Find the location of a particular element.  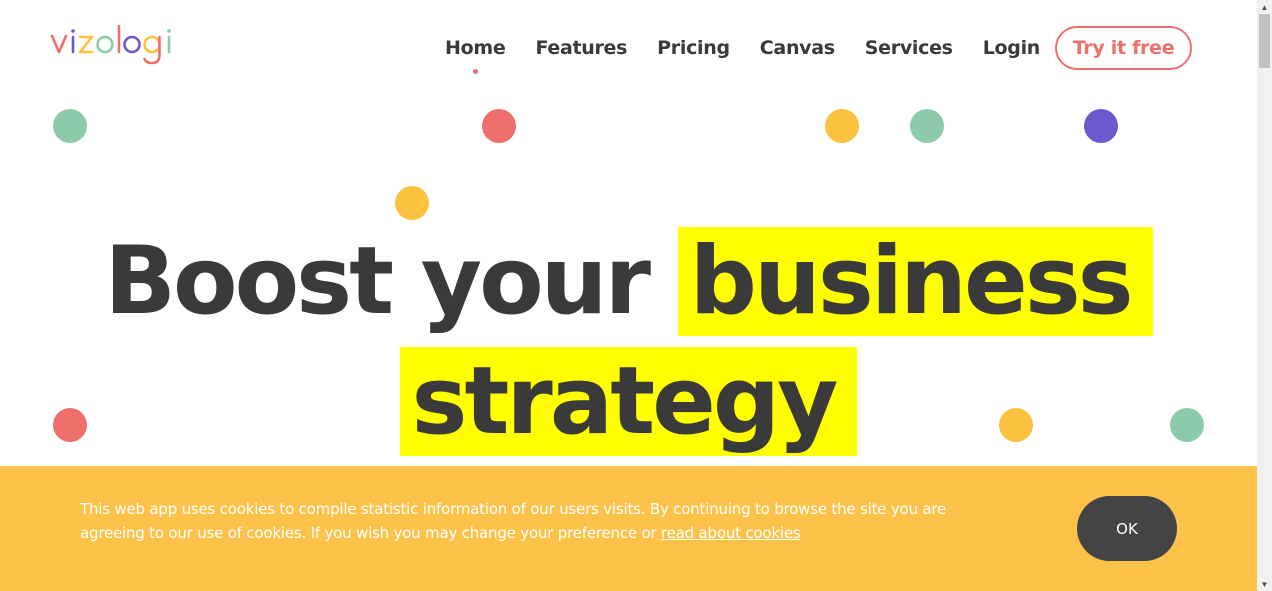

scroll-up-arrow-icon: ▲ is located at coordinates (1264, 7).